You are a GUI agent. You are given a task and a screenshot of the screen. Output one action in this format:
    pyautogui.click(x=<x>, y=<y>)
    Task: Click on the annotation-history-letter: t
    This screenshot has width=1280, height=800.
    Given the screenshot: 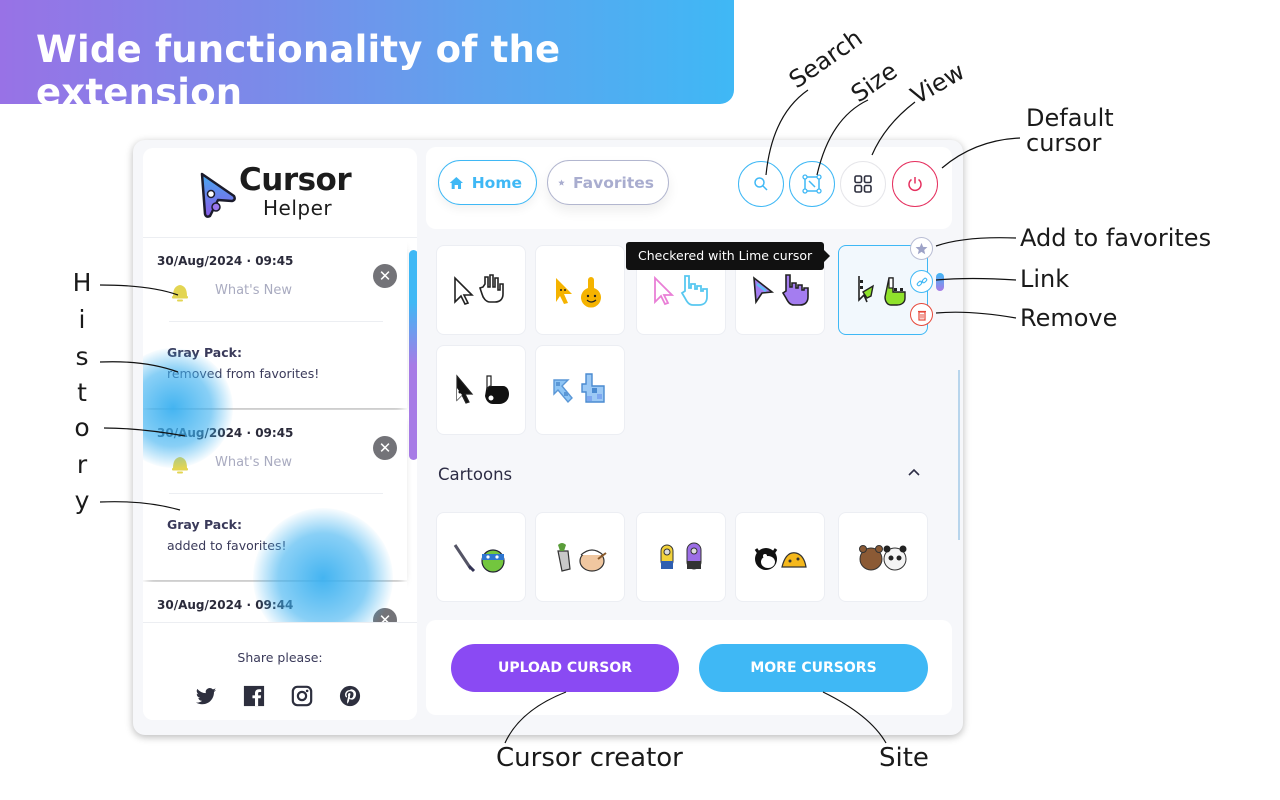 What is the action you would take?
    pyautogui.click(x=82, y=392)
    